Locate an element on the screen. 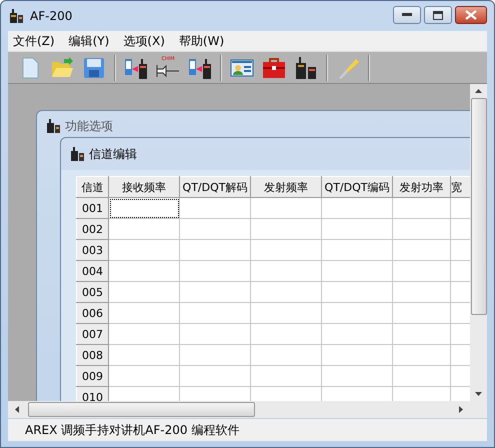 The height and width of the screenshot is (448, 495). maximize-icon is located at coordinates (438, 15).